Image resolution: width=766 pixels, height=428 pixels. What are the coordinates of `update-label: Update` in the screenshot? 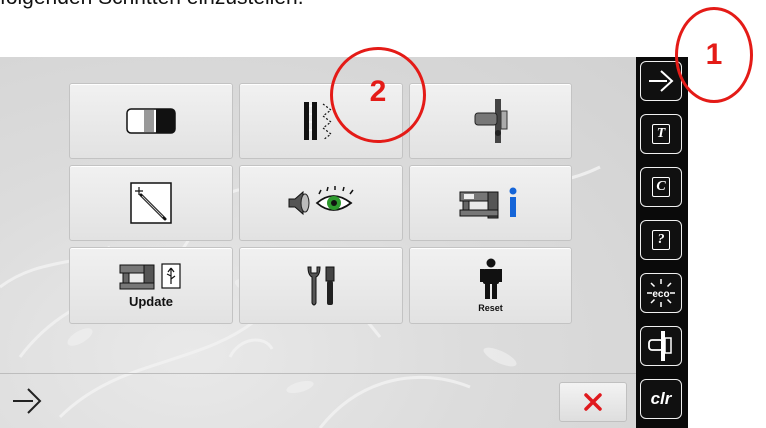 It's located at (151, 301).